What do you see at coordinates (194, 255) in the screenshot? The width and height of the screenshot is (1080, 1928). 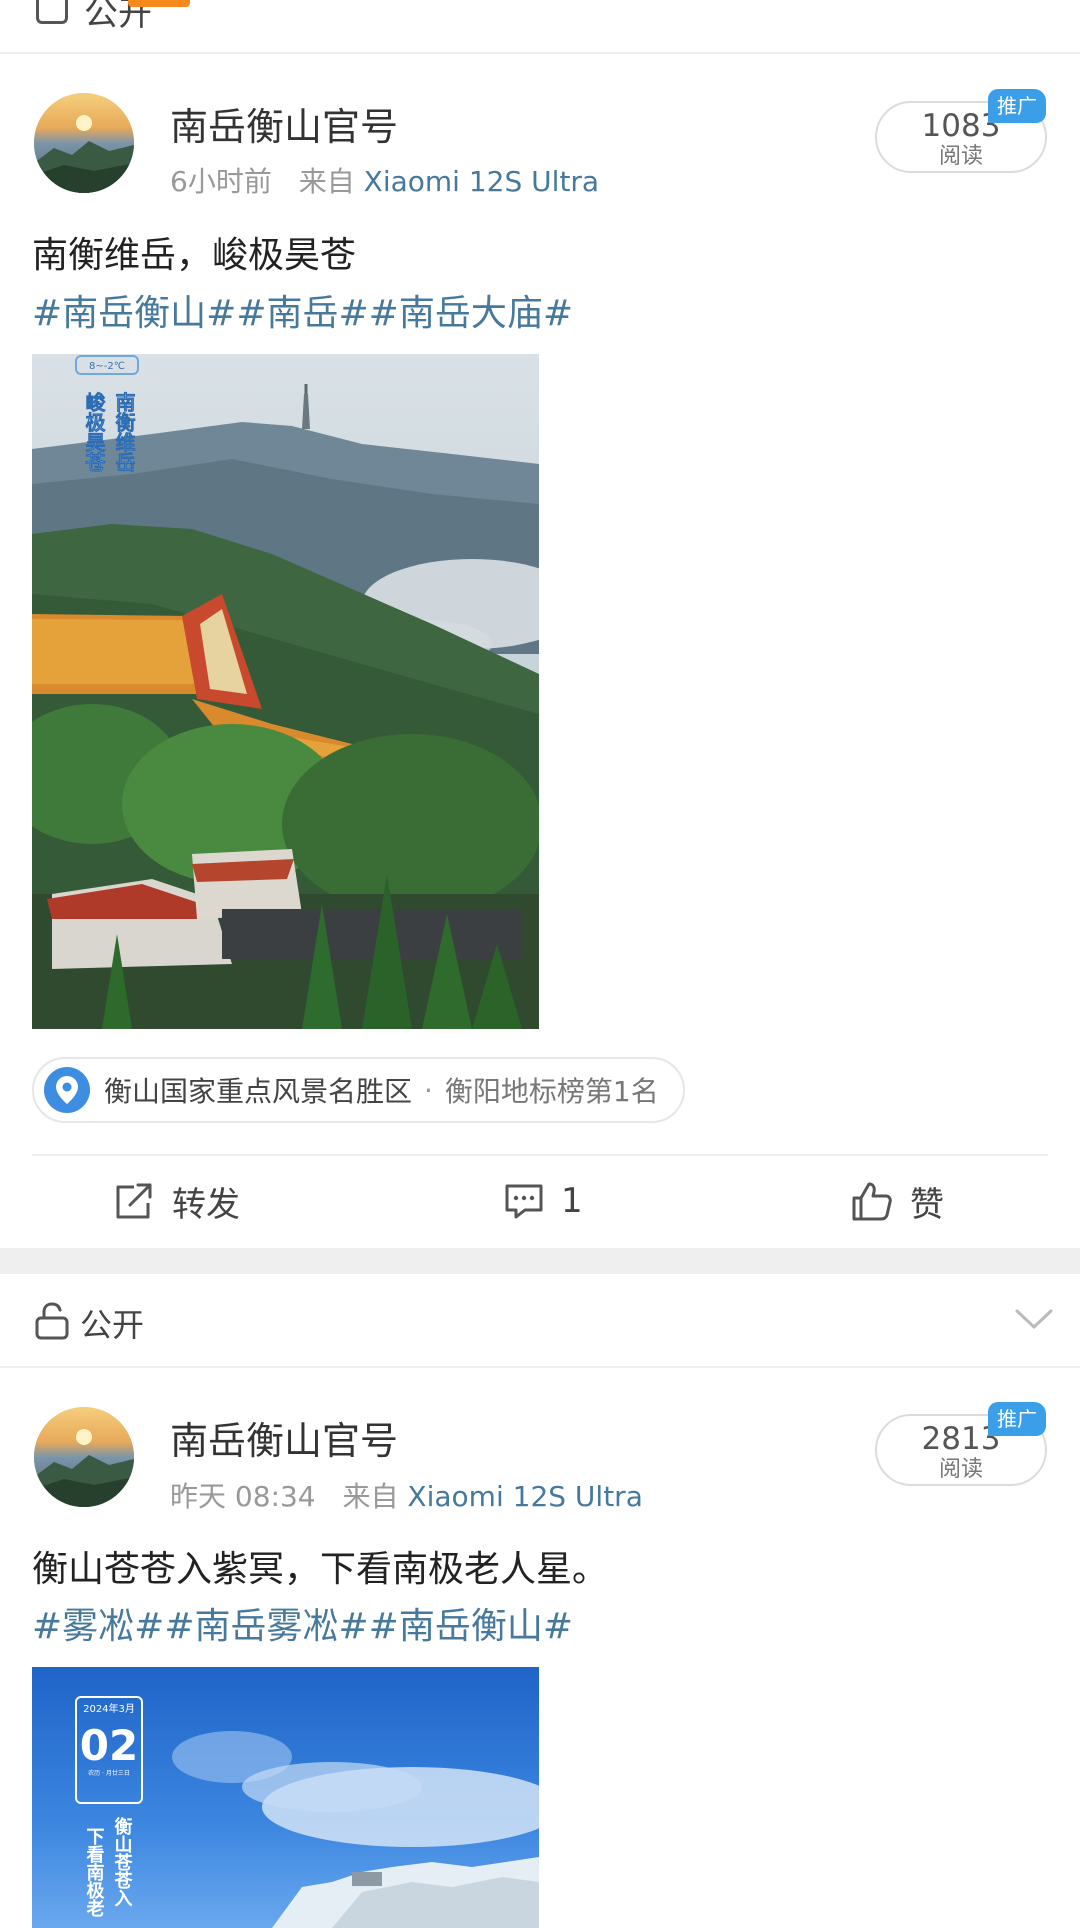 I see `post-text: 南衡维岳，峻极昊苍` at bounding box center [194, 255].